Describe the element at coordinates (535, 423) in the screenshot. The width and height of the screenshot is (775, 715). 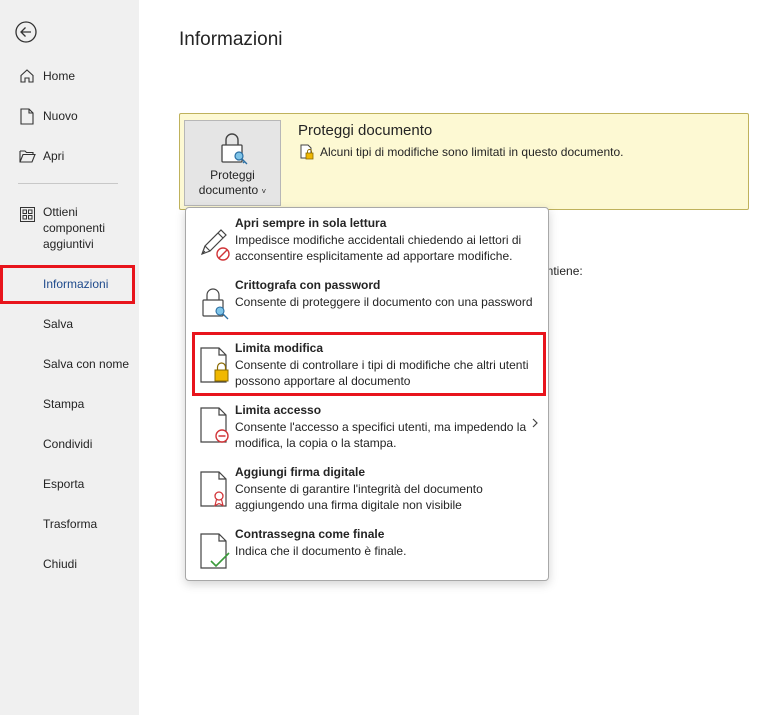
I see `chevron-right-icon` at that location.